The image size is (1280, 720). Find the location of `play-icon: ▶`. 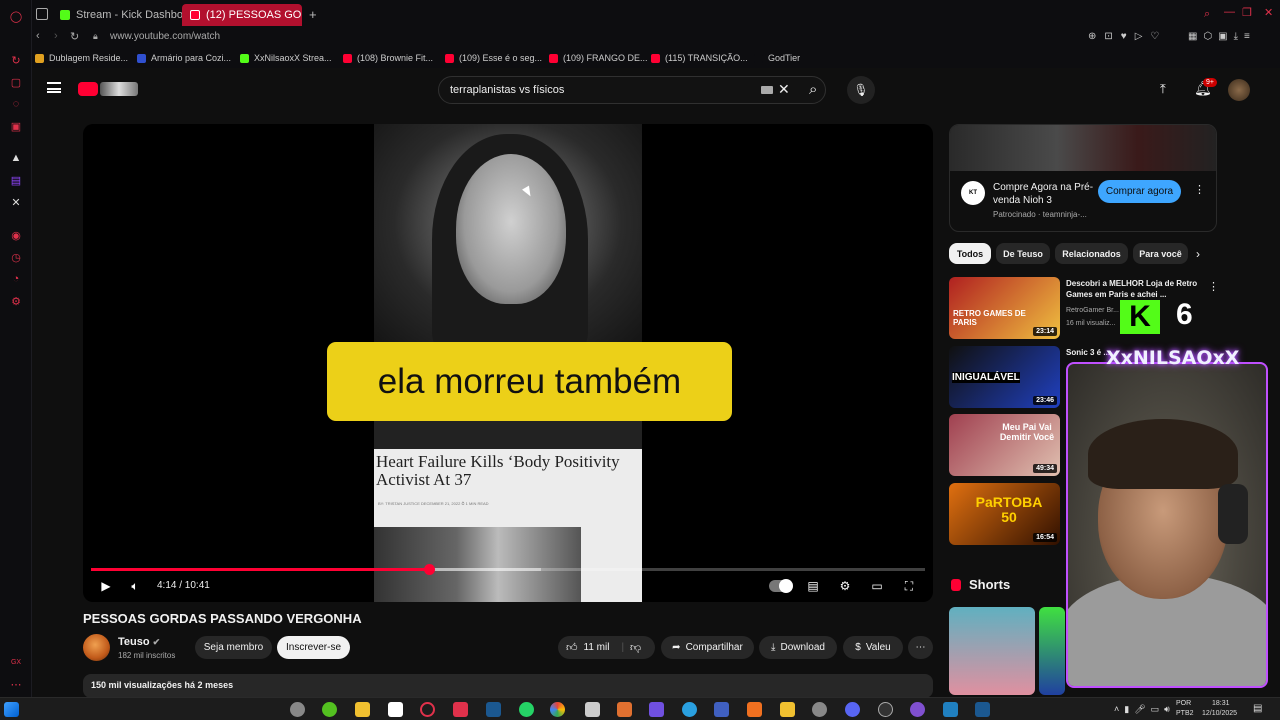

play-icon: ▶ is located at coordinates (106, 586).